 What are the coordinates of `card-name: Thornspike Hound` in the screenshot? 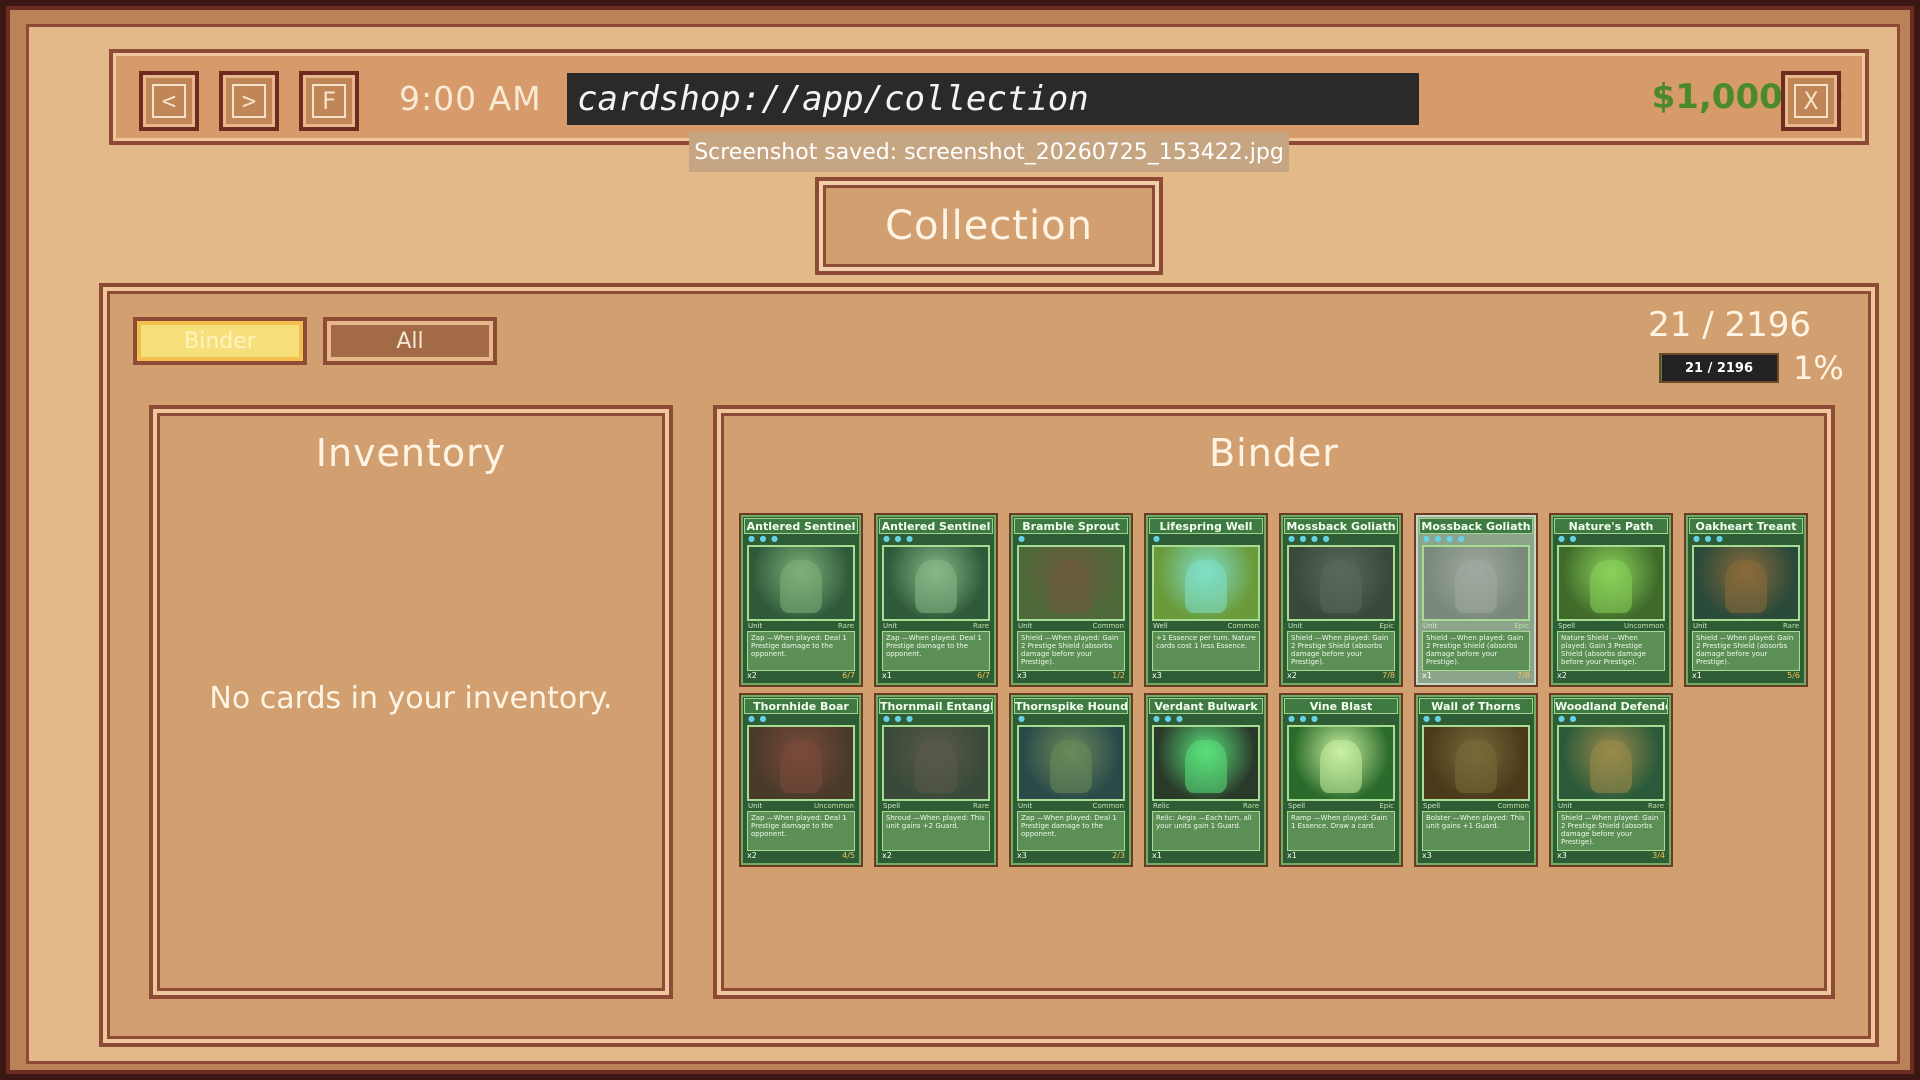 It's located at (1071, 706).